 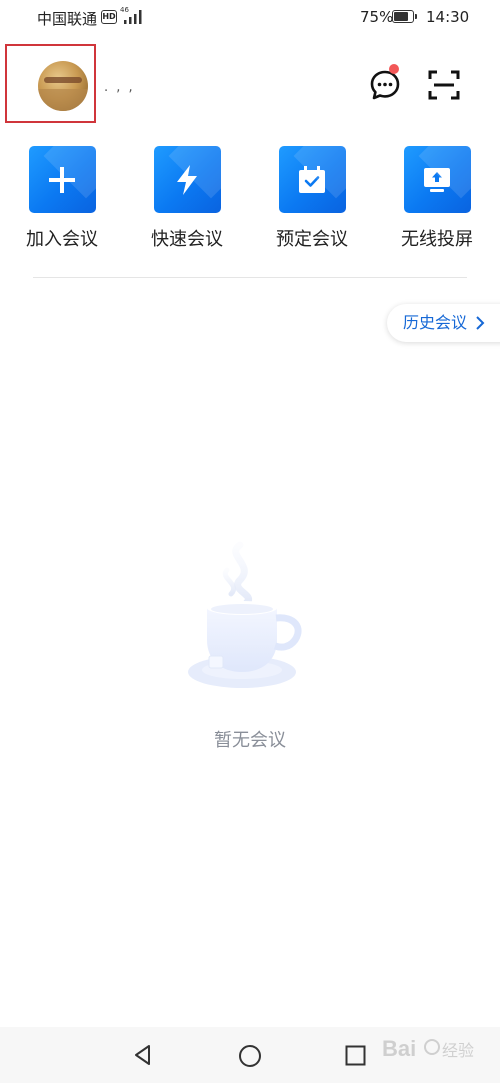 I want to click on coffee-cup-icon, so click(x=245, y=614).